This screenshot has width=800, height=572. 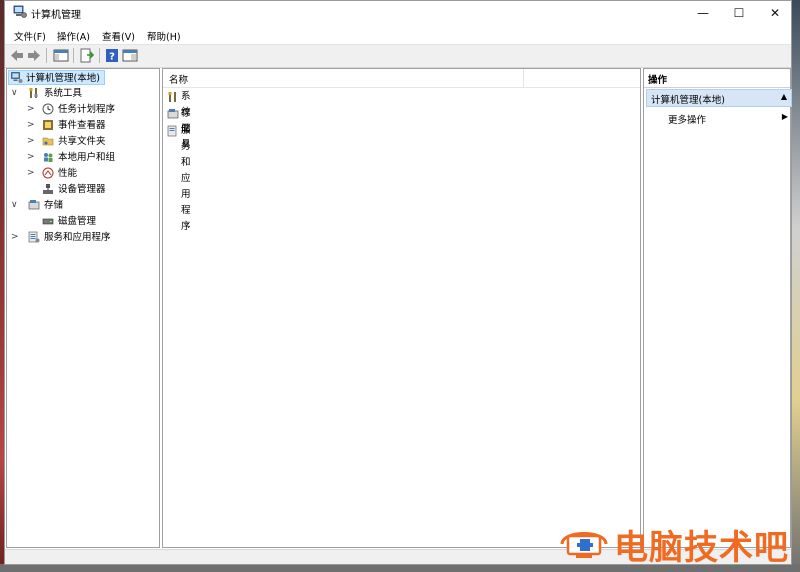 I want to click on desktop-background-right, so click(x=796, y=286).